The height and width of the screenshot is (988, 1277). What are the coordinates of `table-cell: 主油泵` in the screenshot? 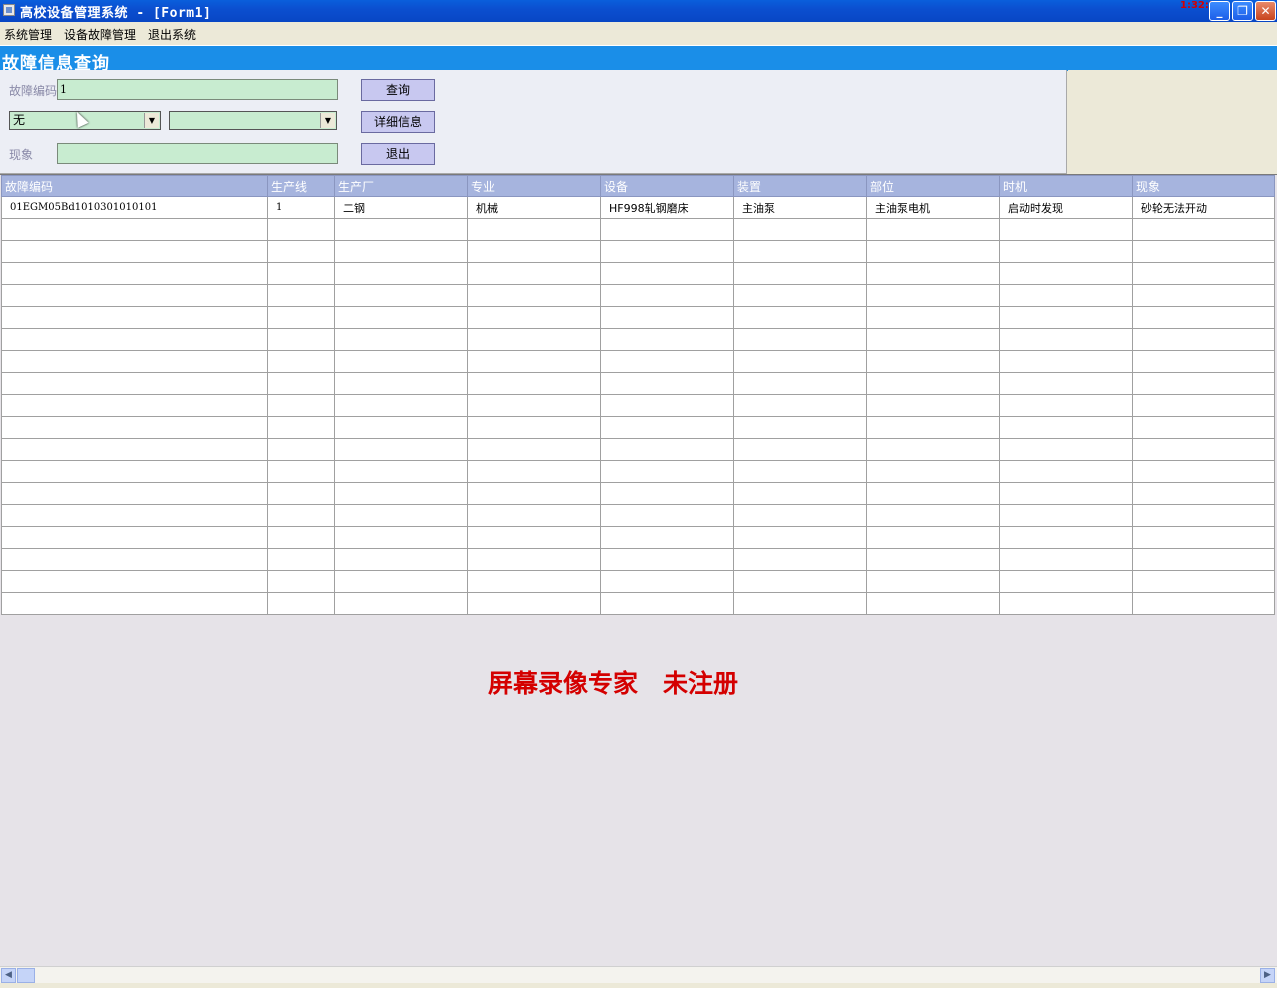 It's located at (800, 207).